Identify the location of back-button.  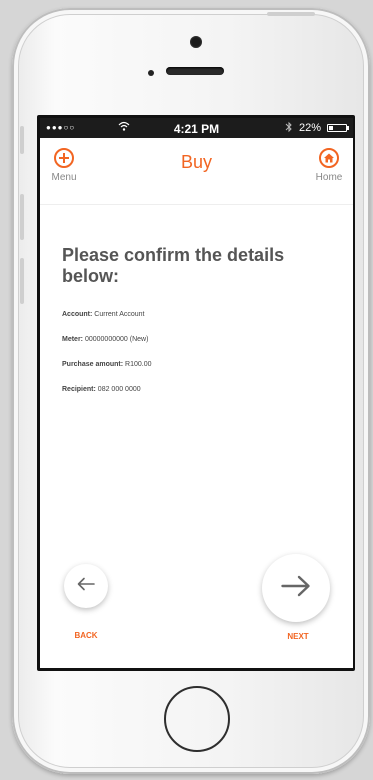
(86, 586).